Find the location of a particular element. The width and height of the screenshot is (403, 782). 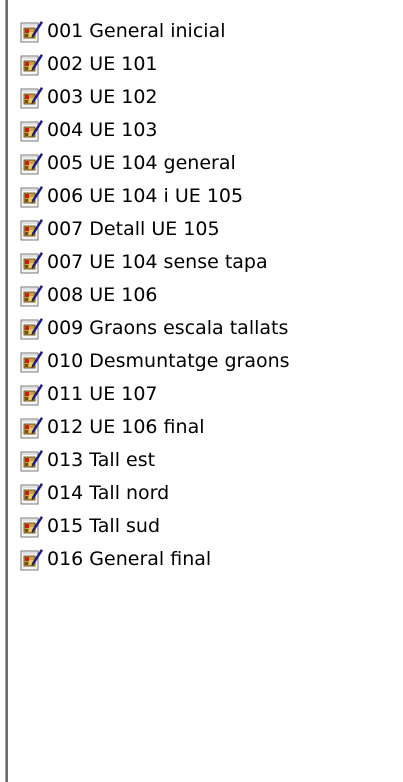

list-item: 003 UE 102 is located at coordinates (149, 96).